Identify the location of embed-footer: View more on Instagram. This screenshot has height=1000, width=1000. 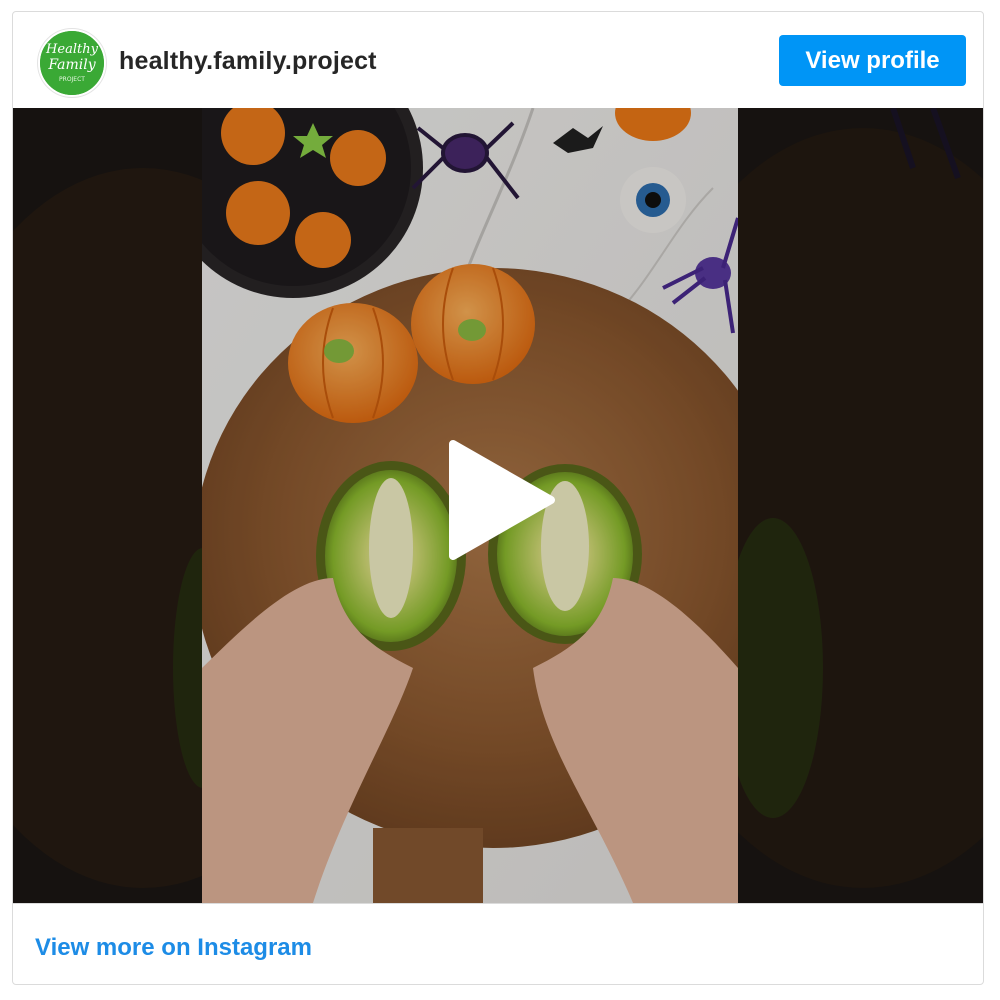
(498, 943).